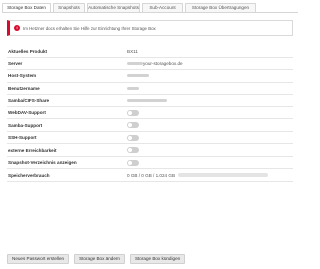  Describe the element at coordinates (150, 163) in the screenshot. I see `row-snapshot-dir: Snapshot-Verzeichnis anzeigen` at that location.